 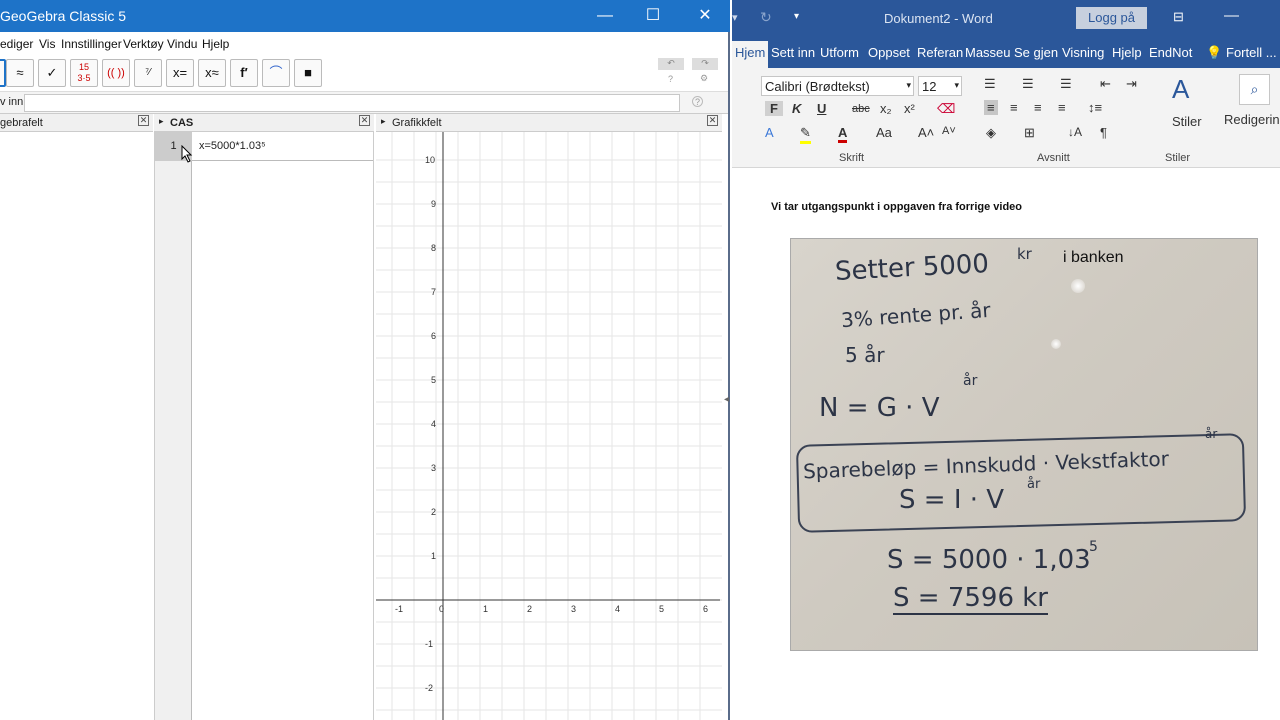 What do you see at coordinates (940, 52) in the screenshot?
I see `tab-references: Referan` at bounding box center [940, 52].